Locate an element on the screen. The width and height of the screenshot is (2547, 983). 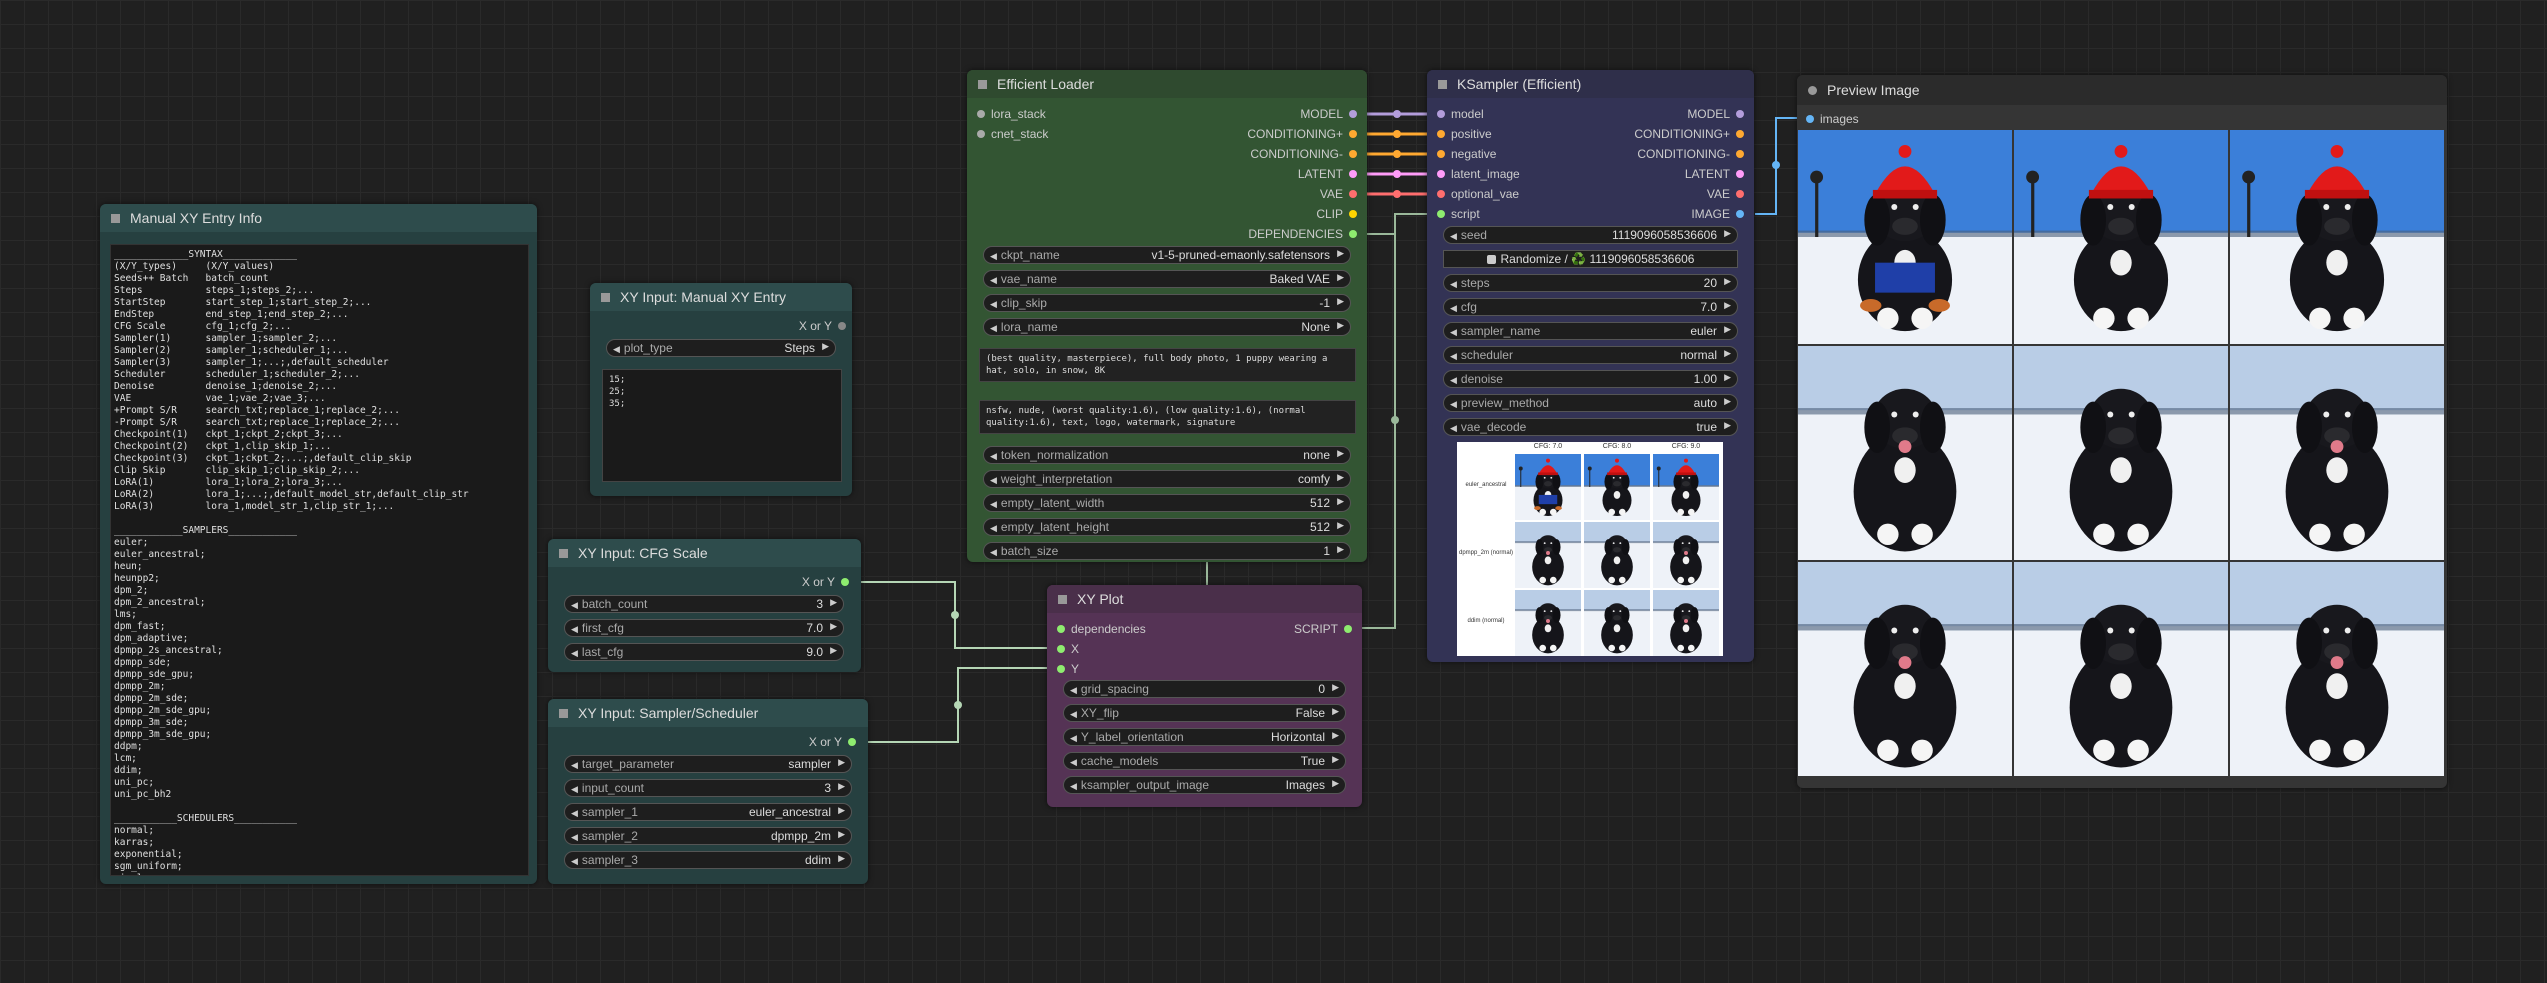
weight-interpretation-widget: weight_interpretationcomfy▶ is located at coordinates (1167, 479).